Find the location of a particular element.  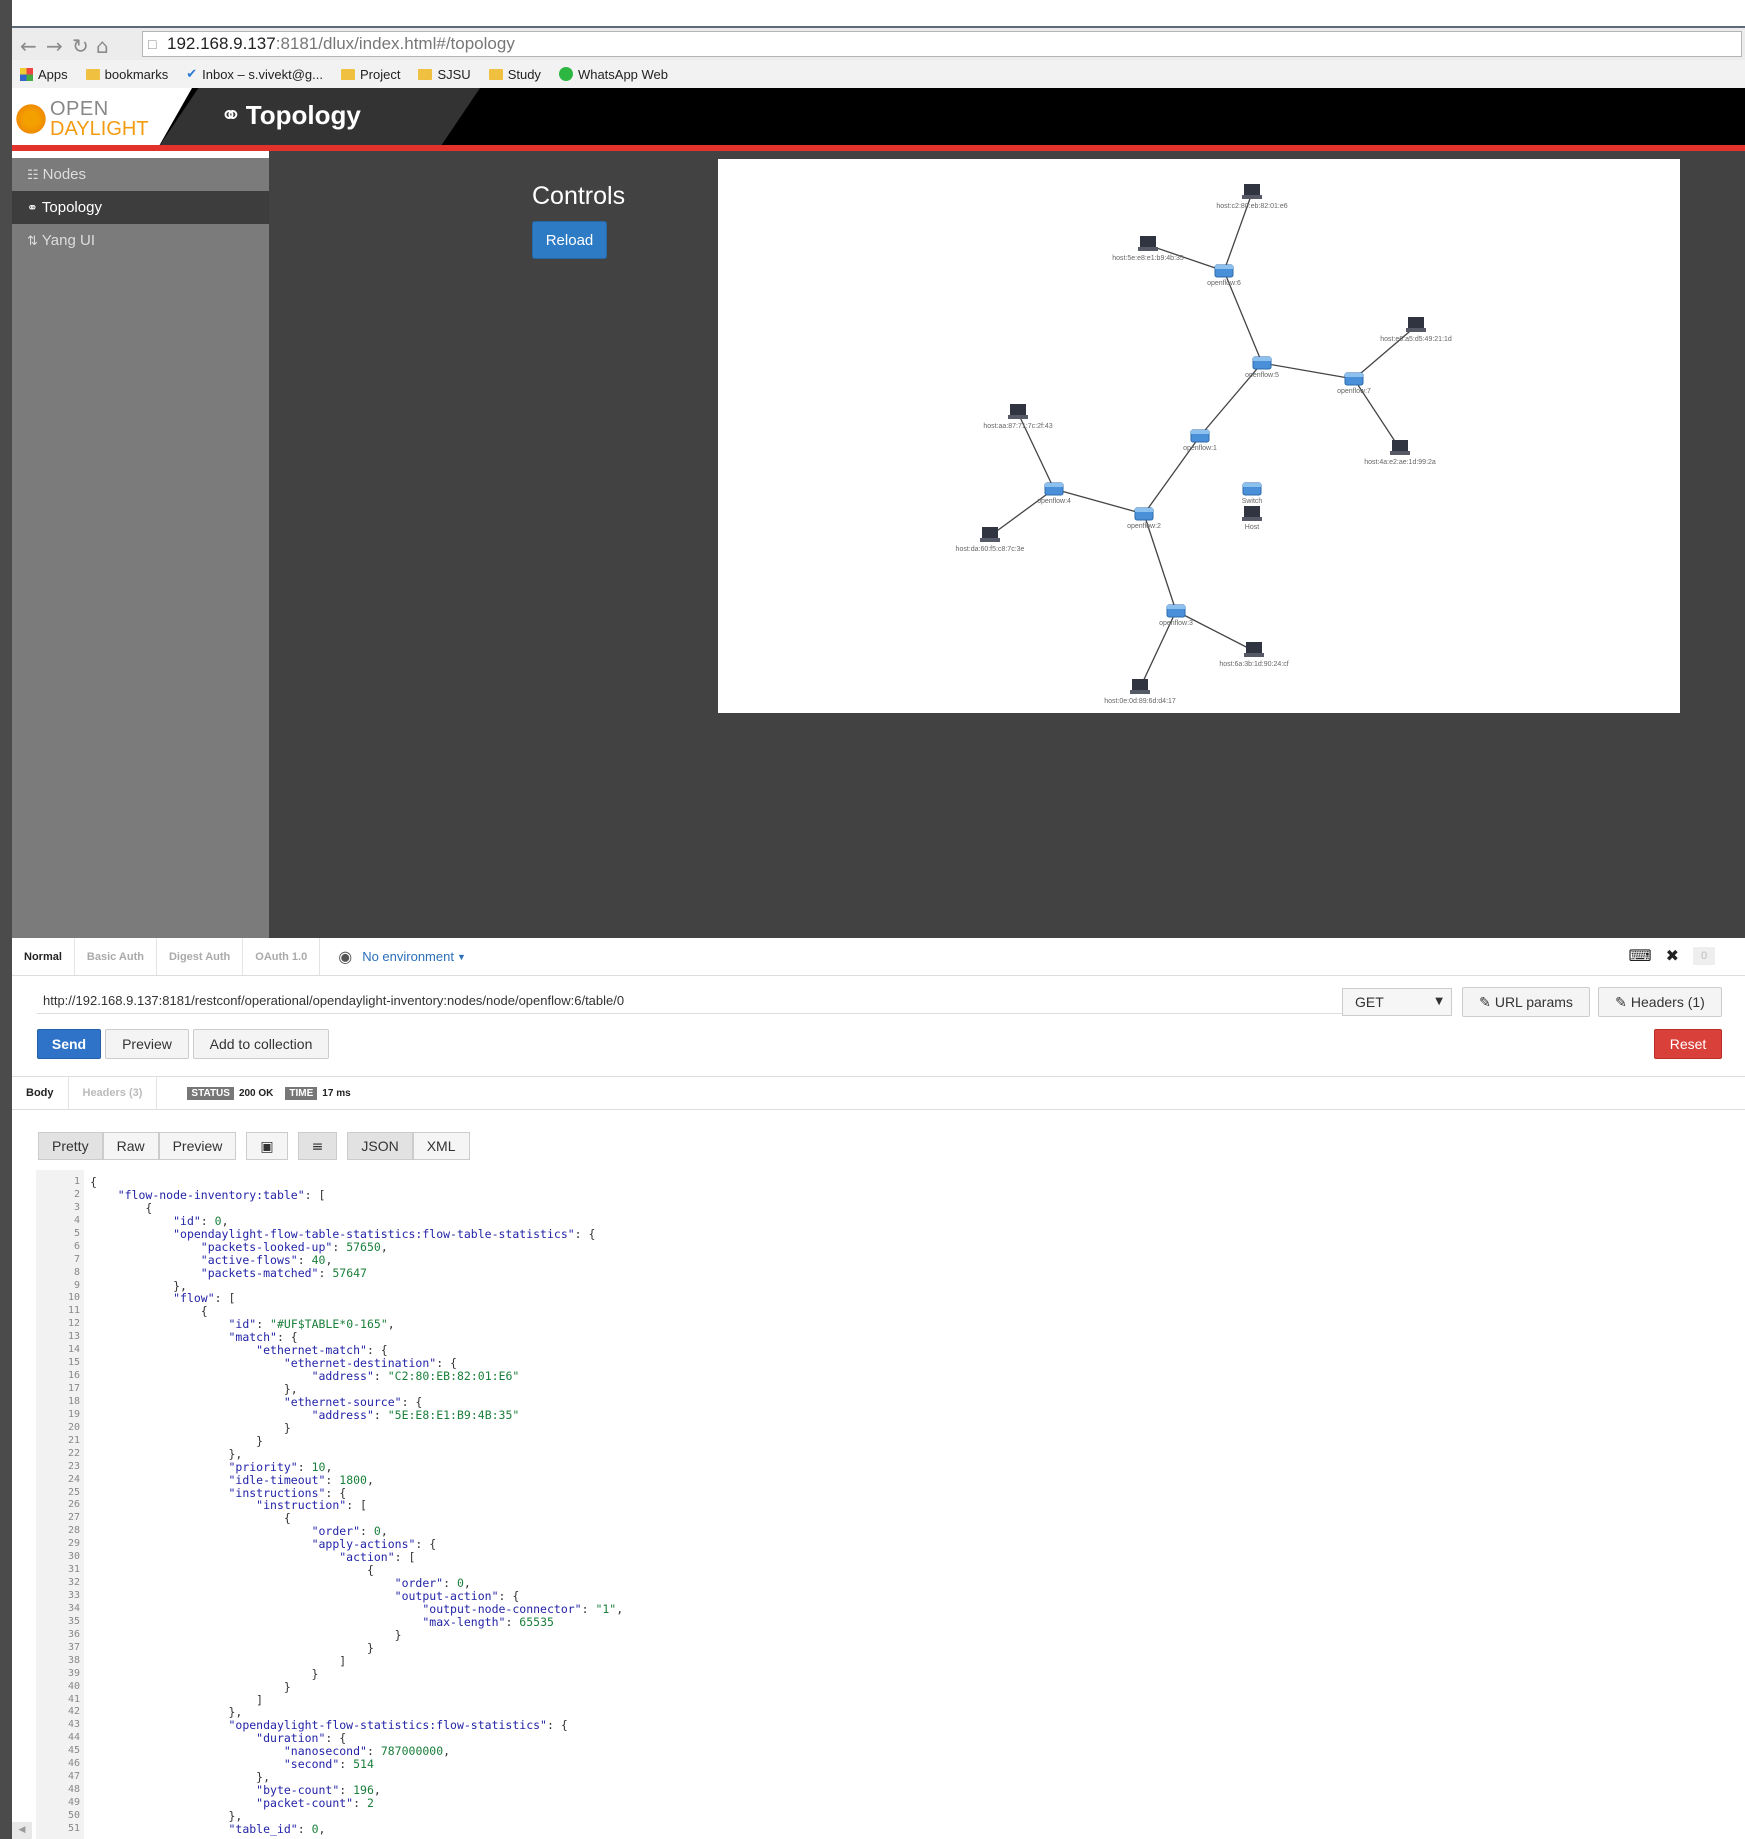

tools-icon: ✖ is located at coordinates (1672, 955).